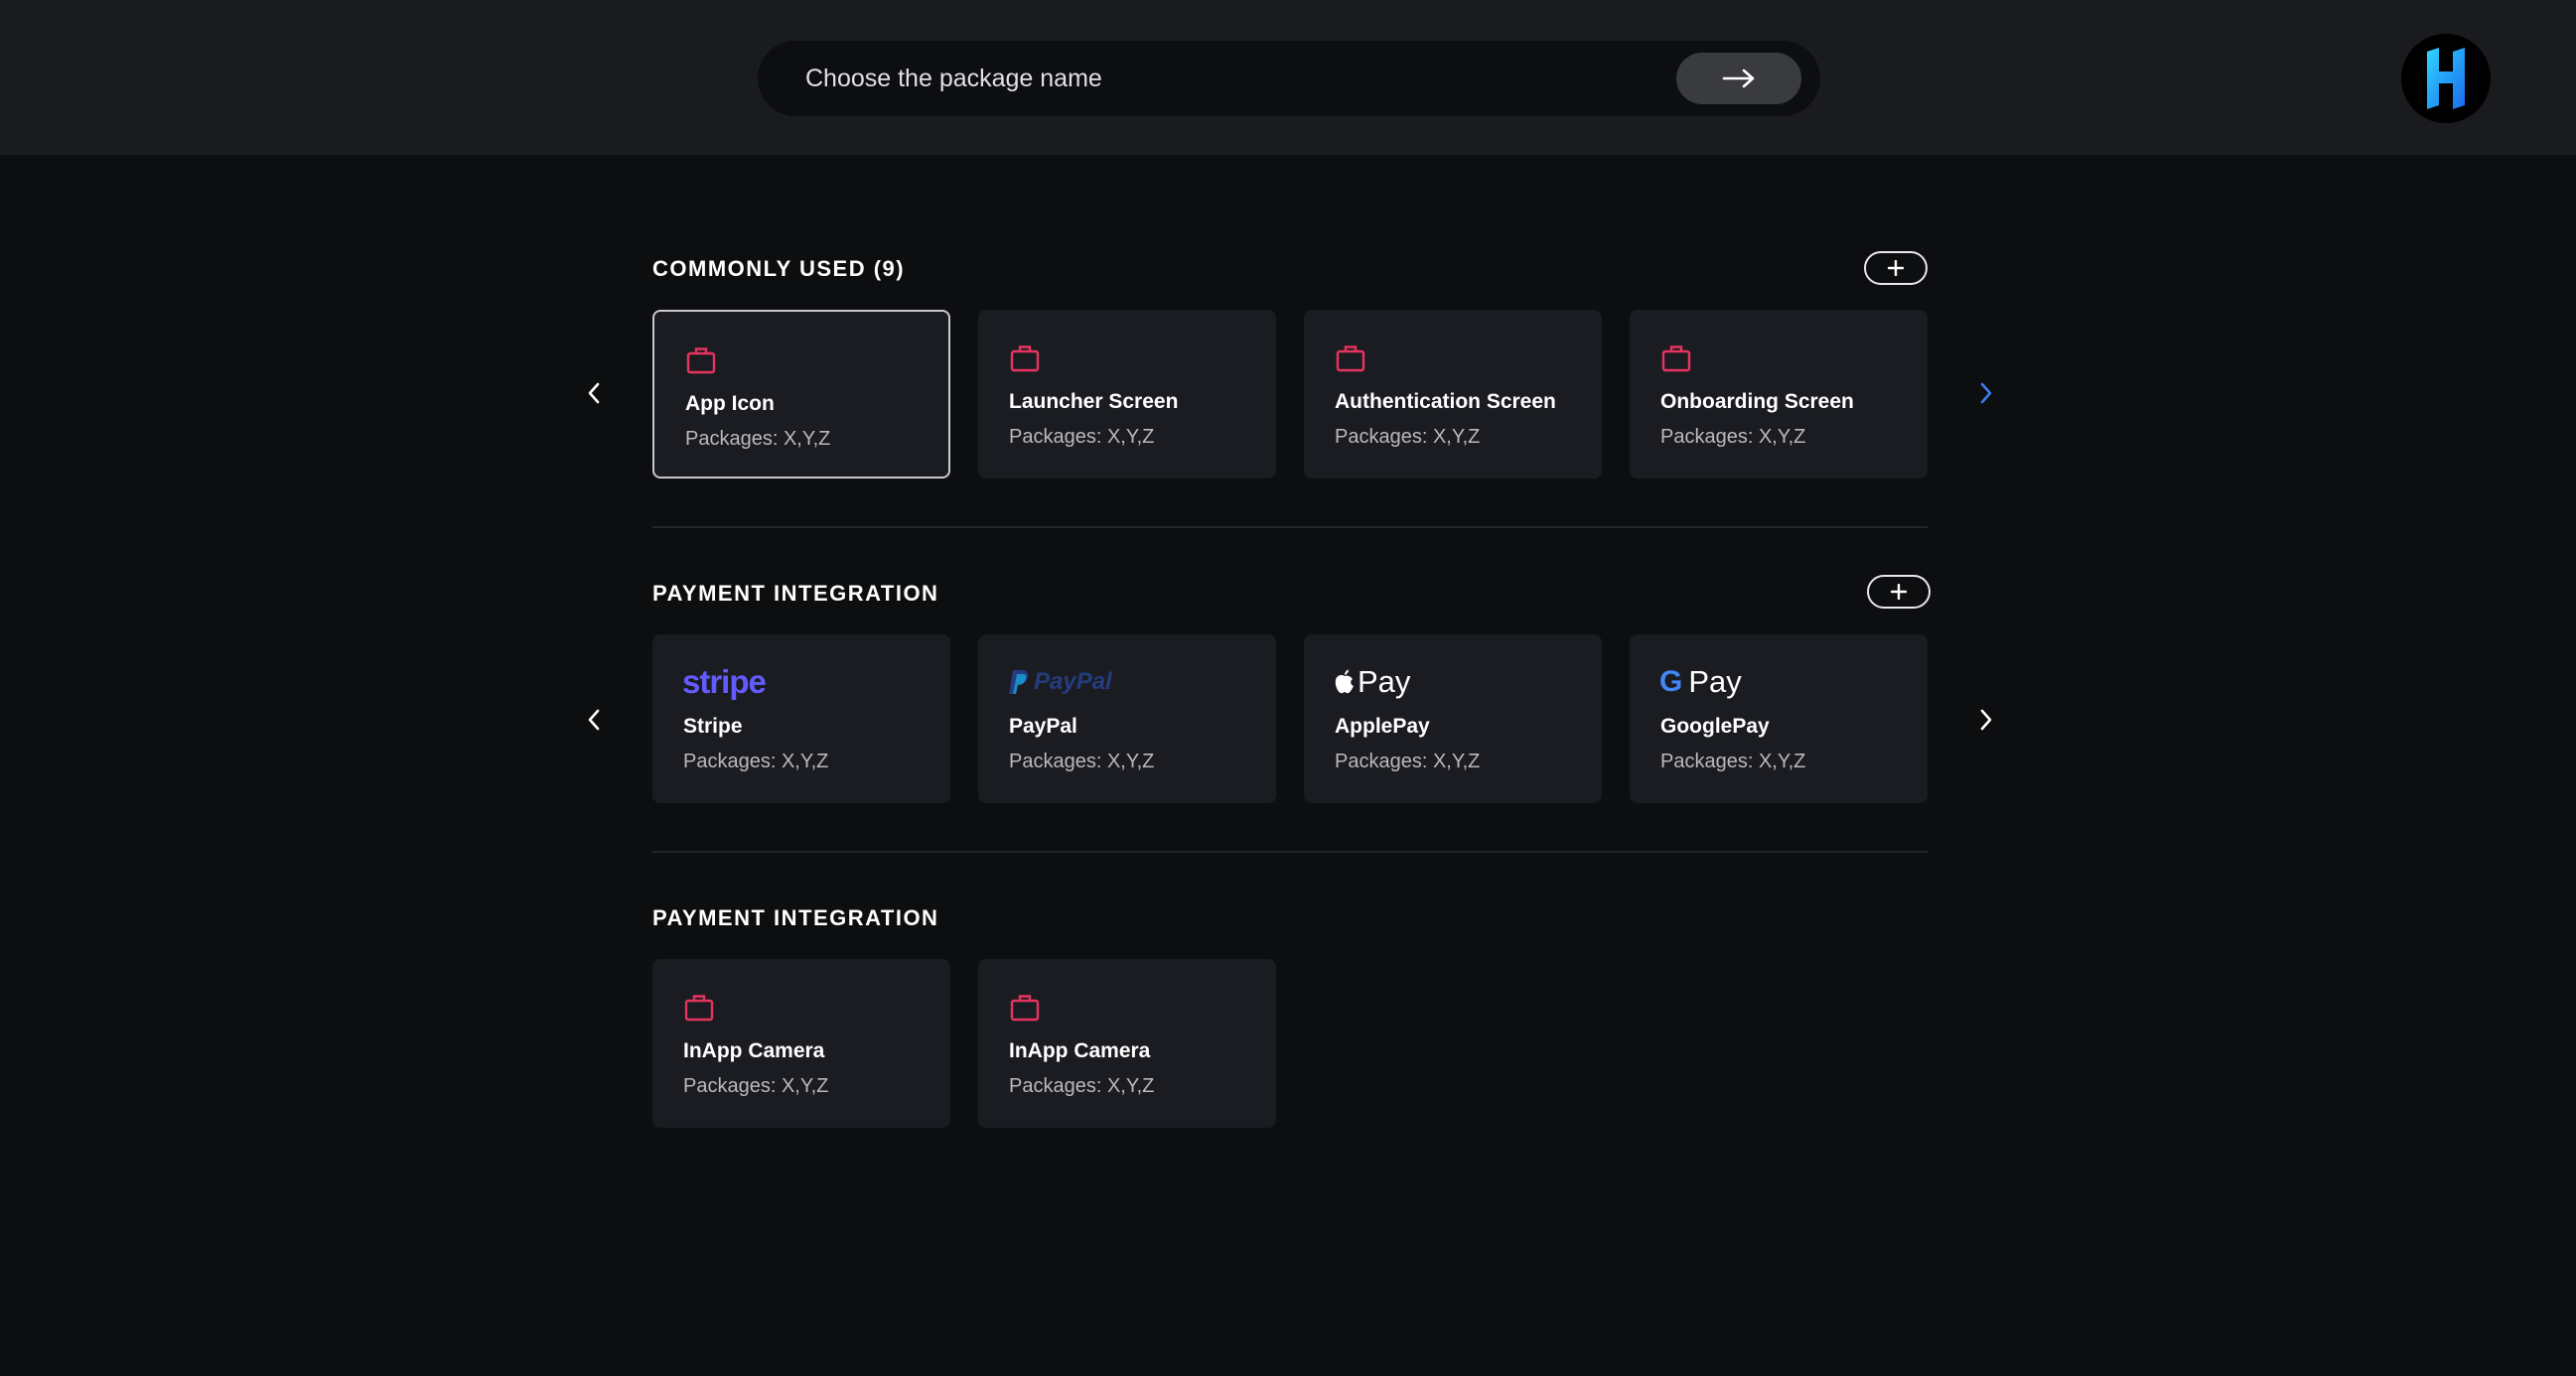 This screenshot has width=2576, height=1376. I want to click on paypal-p-icon, so click(1019, 682).